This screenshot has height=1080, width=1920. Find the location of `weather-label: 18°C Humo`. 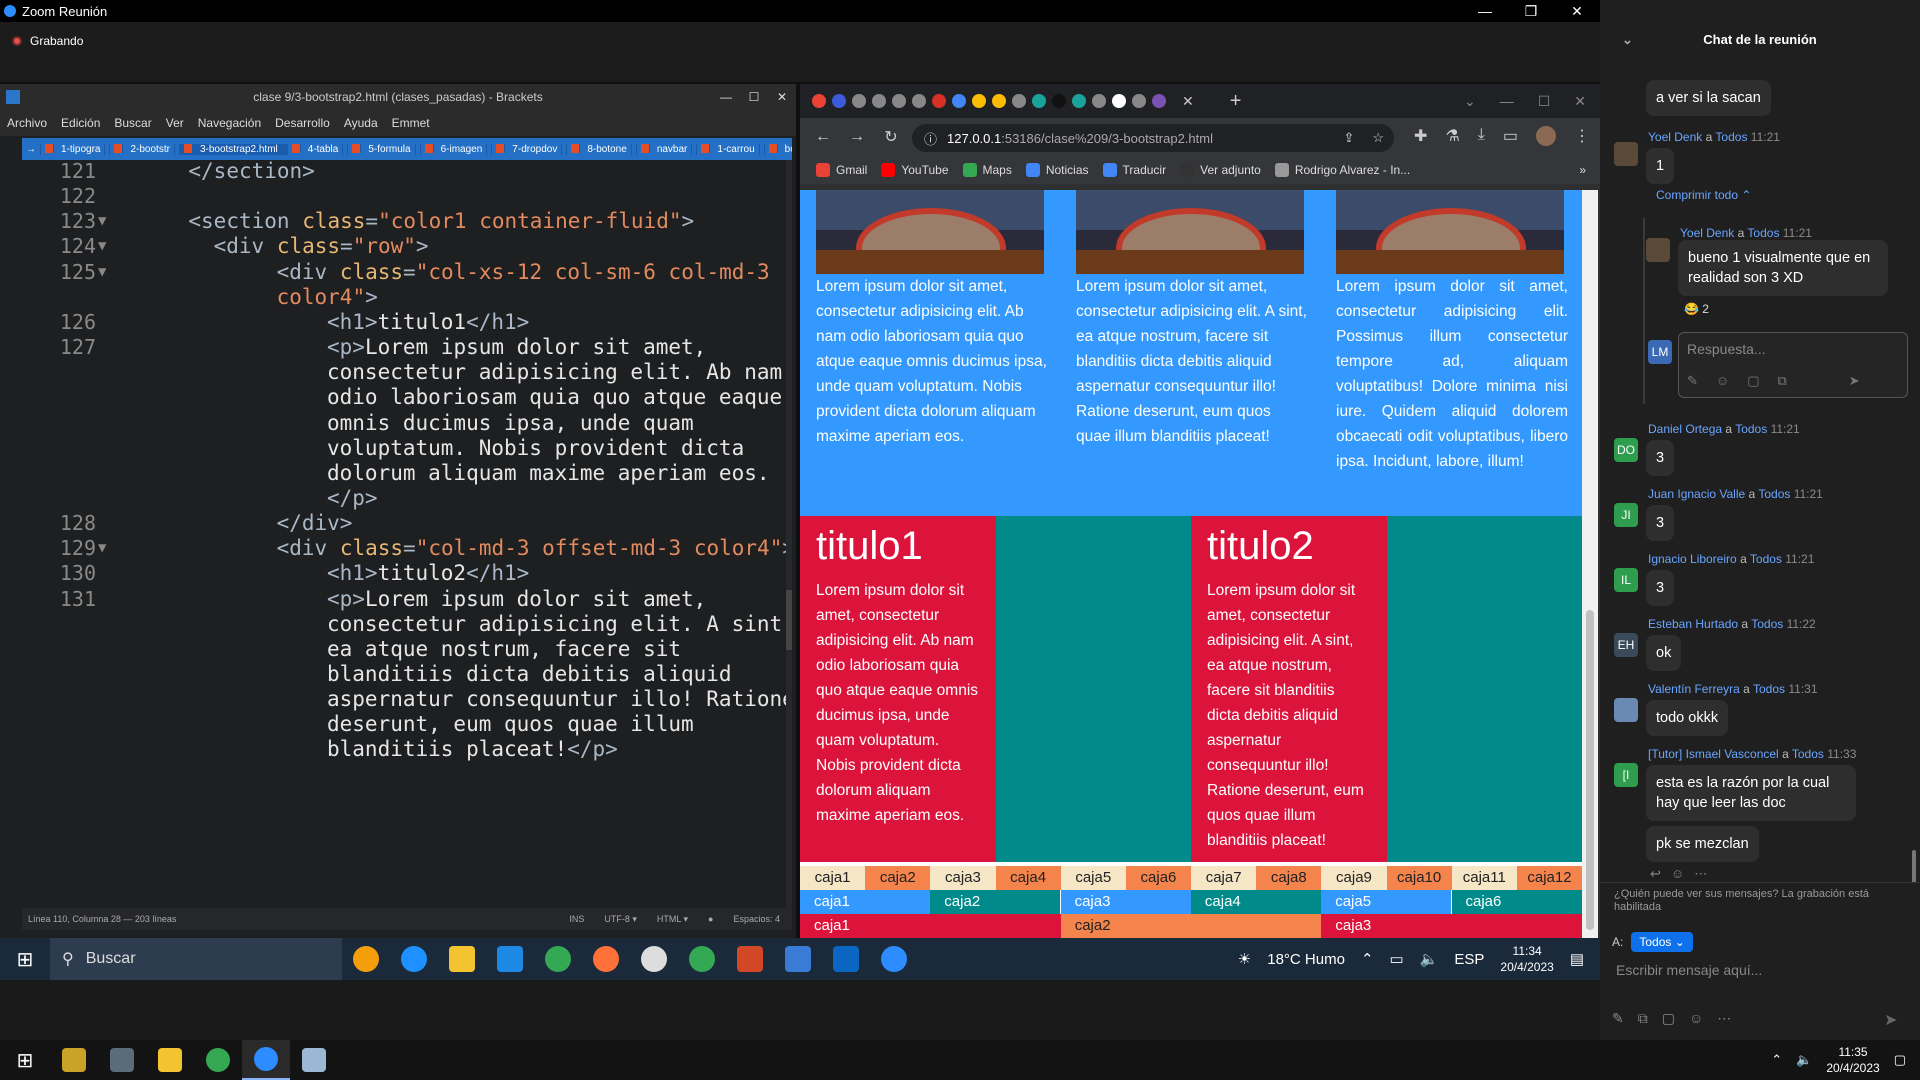

weather-label: 18°C Humo is located at coordinates (1306, 959).